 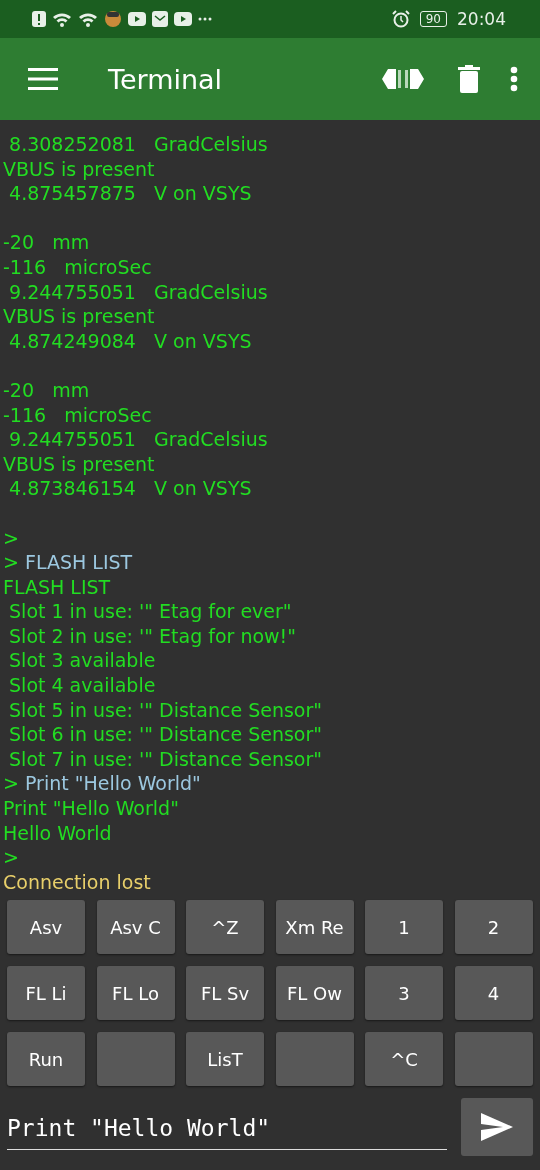 What do you see at coordinates (77, 882) in the screenshot?
I see `status-message: Connection lost` at bounding box center [77, 882].